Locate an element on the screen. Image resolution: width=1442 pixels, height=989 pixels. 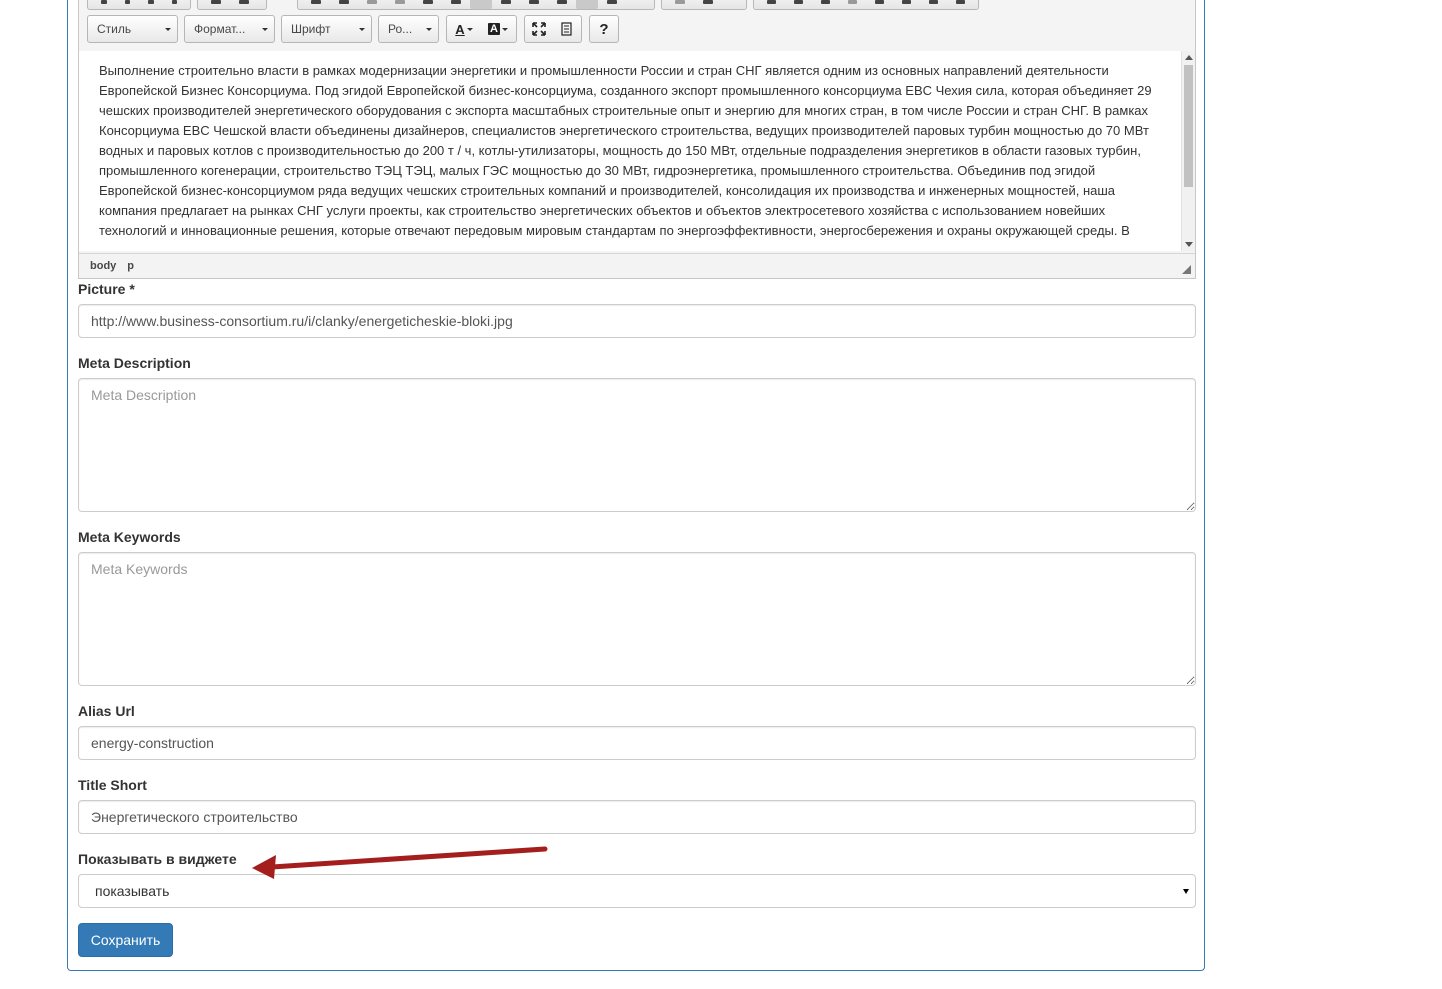
show-in-widget-selected-value: показывать is located at coordinates (132, 891).